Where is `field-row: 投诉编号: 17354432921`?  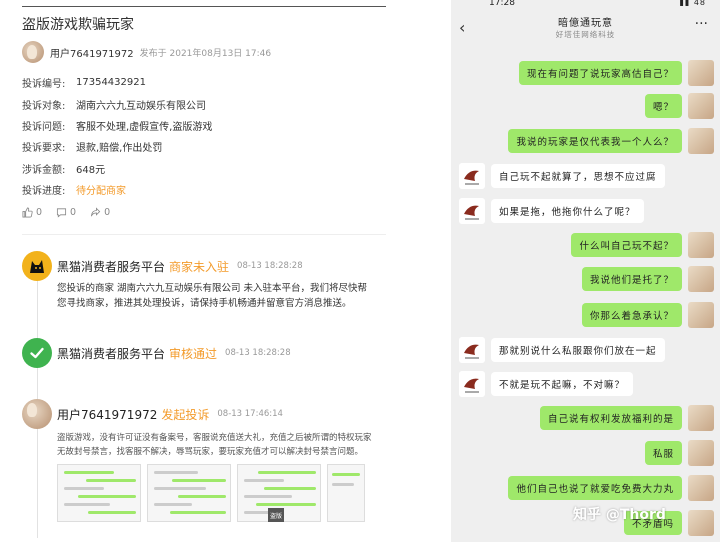
field-row: 投诉编号: 17354432921 is located at coordinates (117, 82).